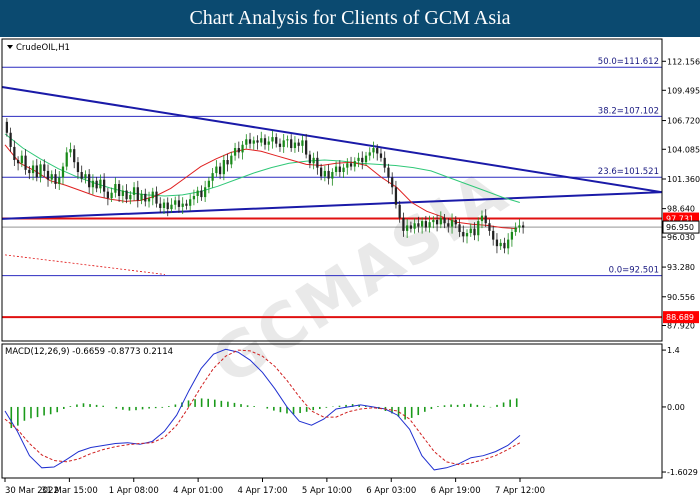 This screenshot has height=500, width=700. Describe the element at coordinates (680, 317) in the screenshot. I see `price-tag-label: 88.689` at that location.